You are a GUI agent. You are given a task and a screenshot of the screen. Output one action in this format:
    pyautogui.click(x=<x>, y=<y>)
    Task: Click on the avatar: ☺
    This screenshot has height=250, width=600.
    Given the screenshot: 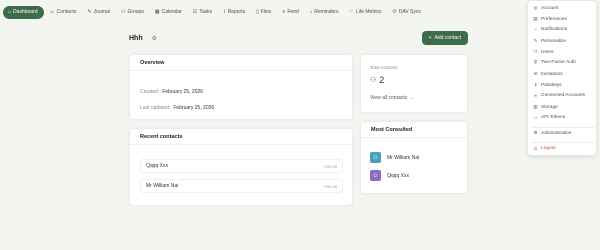 What is the action you would take?
    pyautogui.click(x=375, y=157)
    